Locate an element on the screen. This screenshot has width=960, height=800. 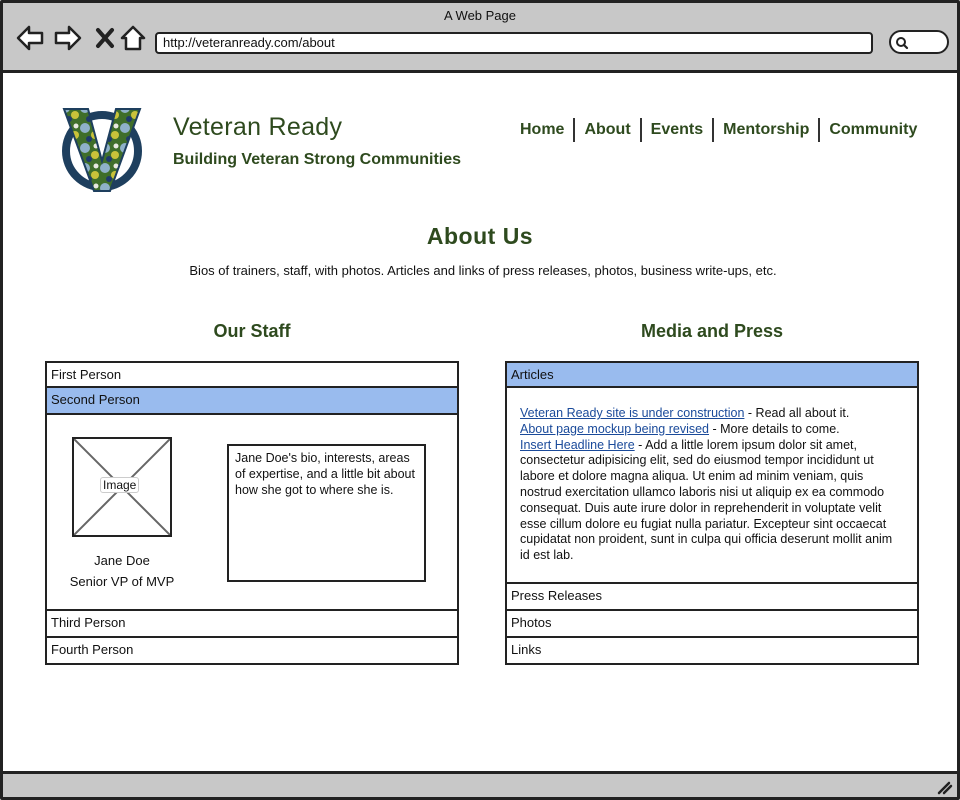
home-icon is located at coordinates (133, 38).